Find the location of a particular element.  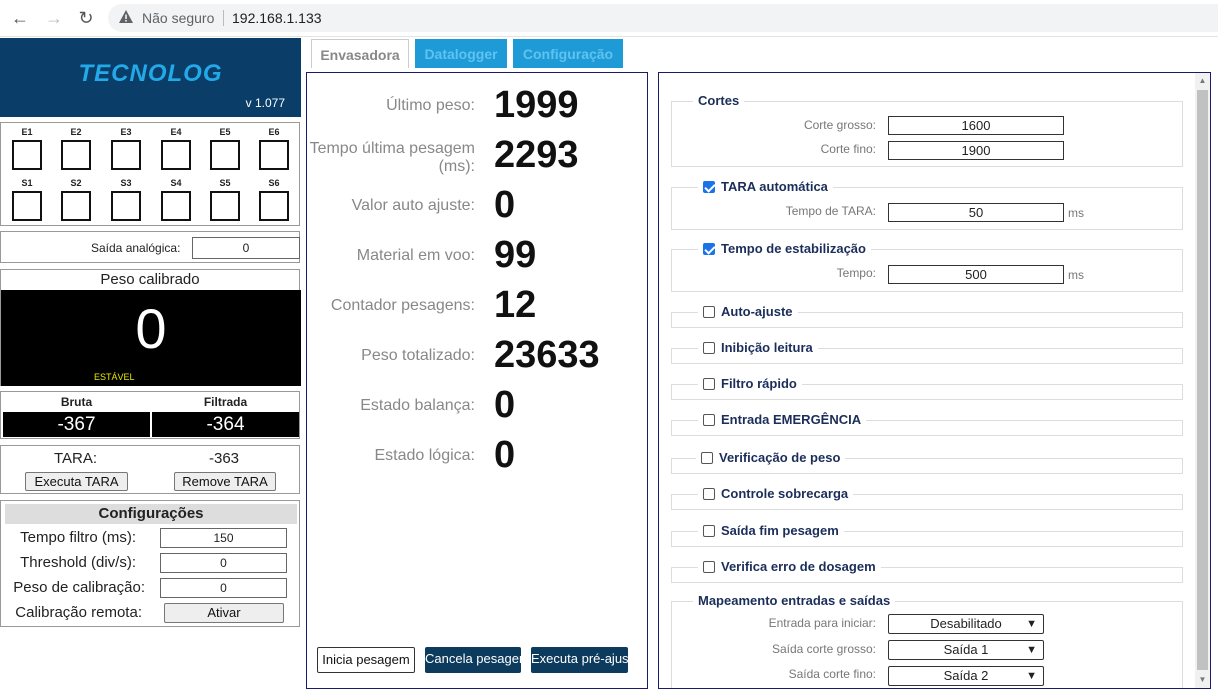

input-label-e2: E2 is located at coordinates (76, 132).